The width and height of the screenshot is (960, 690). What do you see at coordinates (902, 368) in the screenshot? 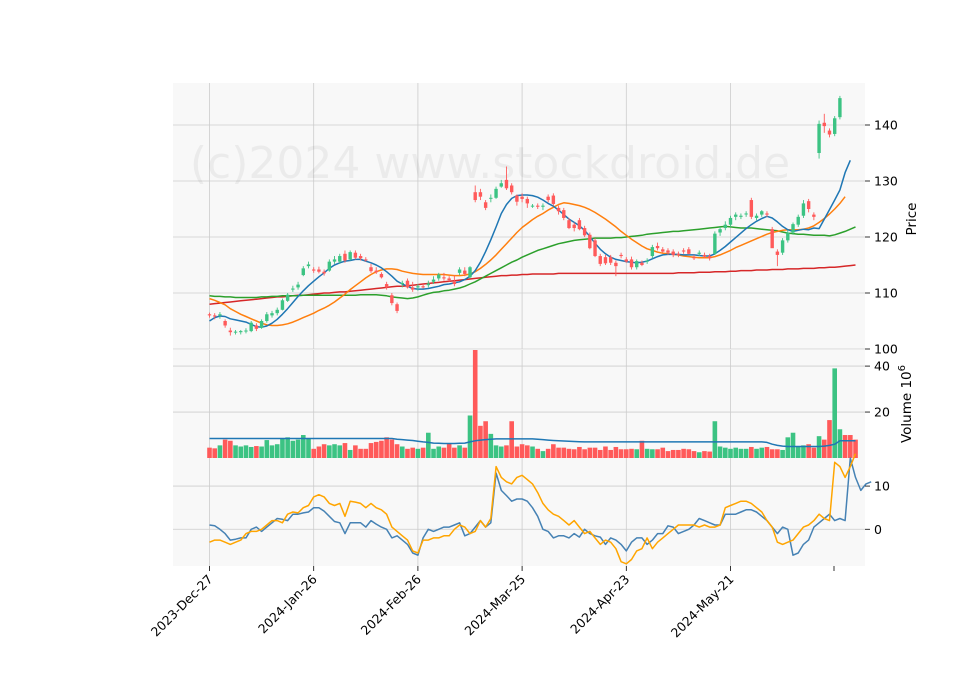
I see `volume-axis-exponent: 6` at bounding box center [902, 368].